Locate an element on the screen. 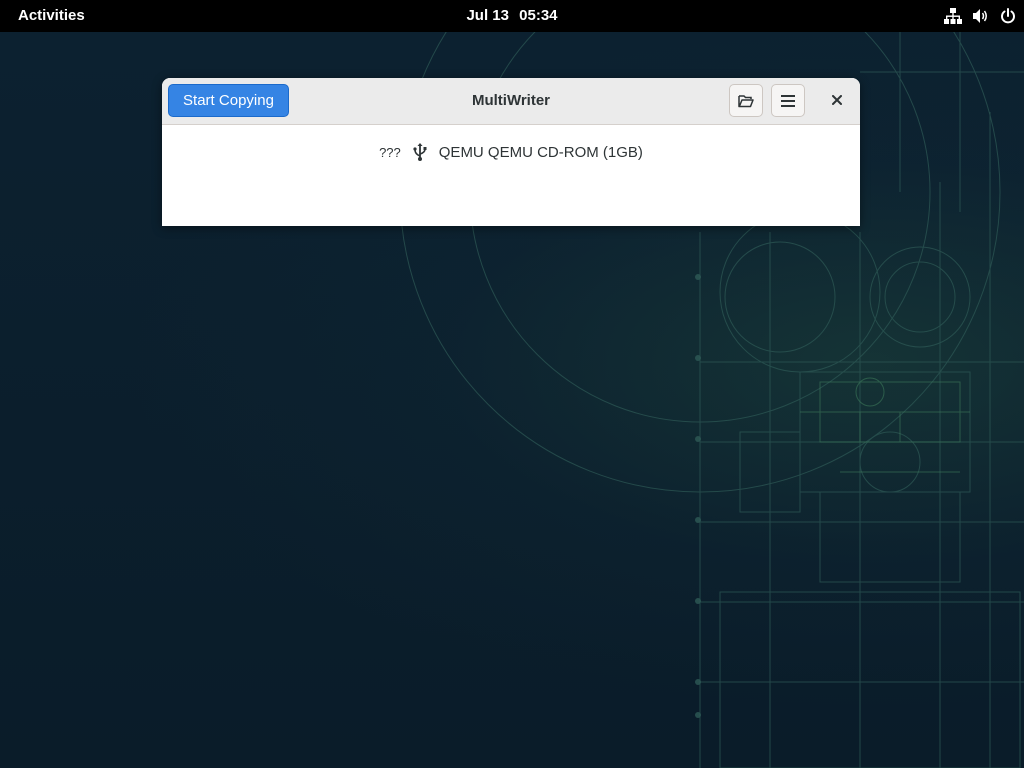 Image resolution: width=1024 pixels, height=768 pixels. top-bar: Activities Jul 13 05:34 is located at coordinates (512, 16).